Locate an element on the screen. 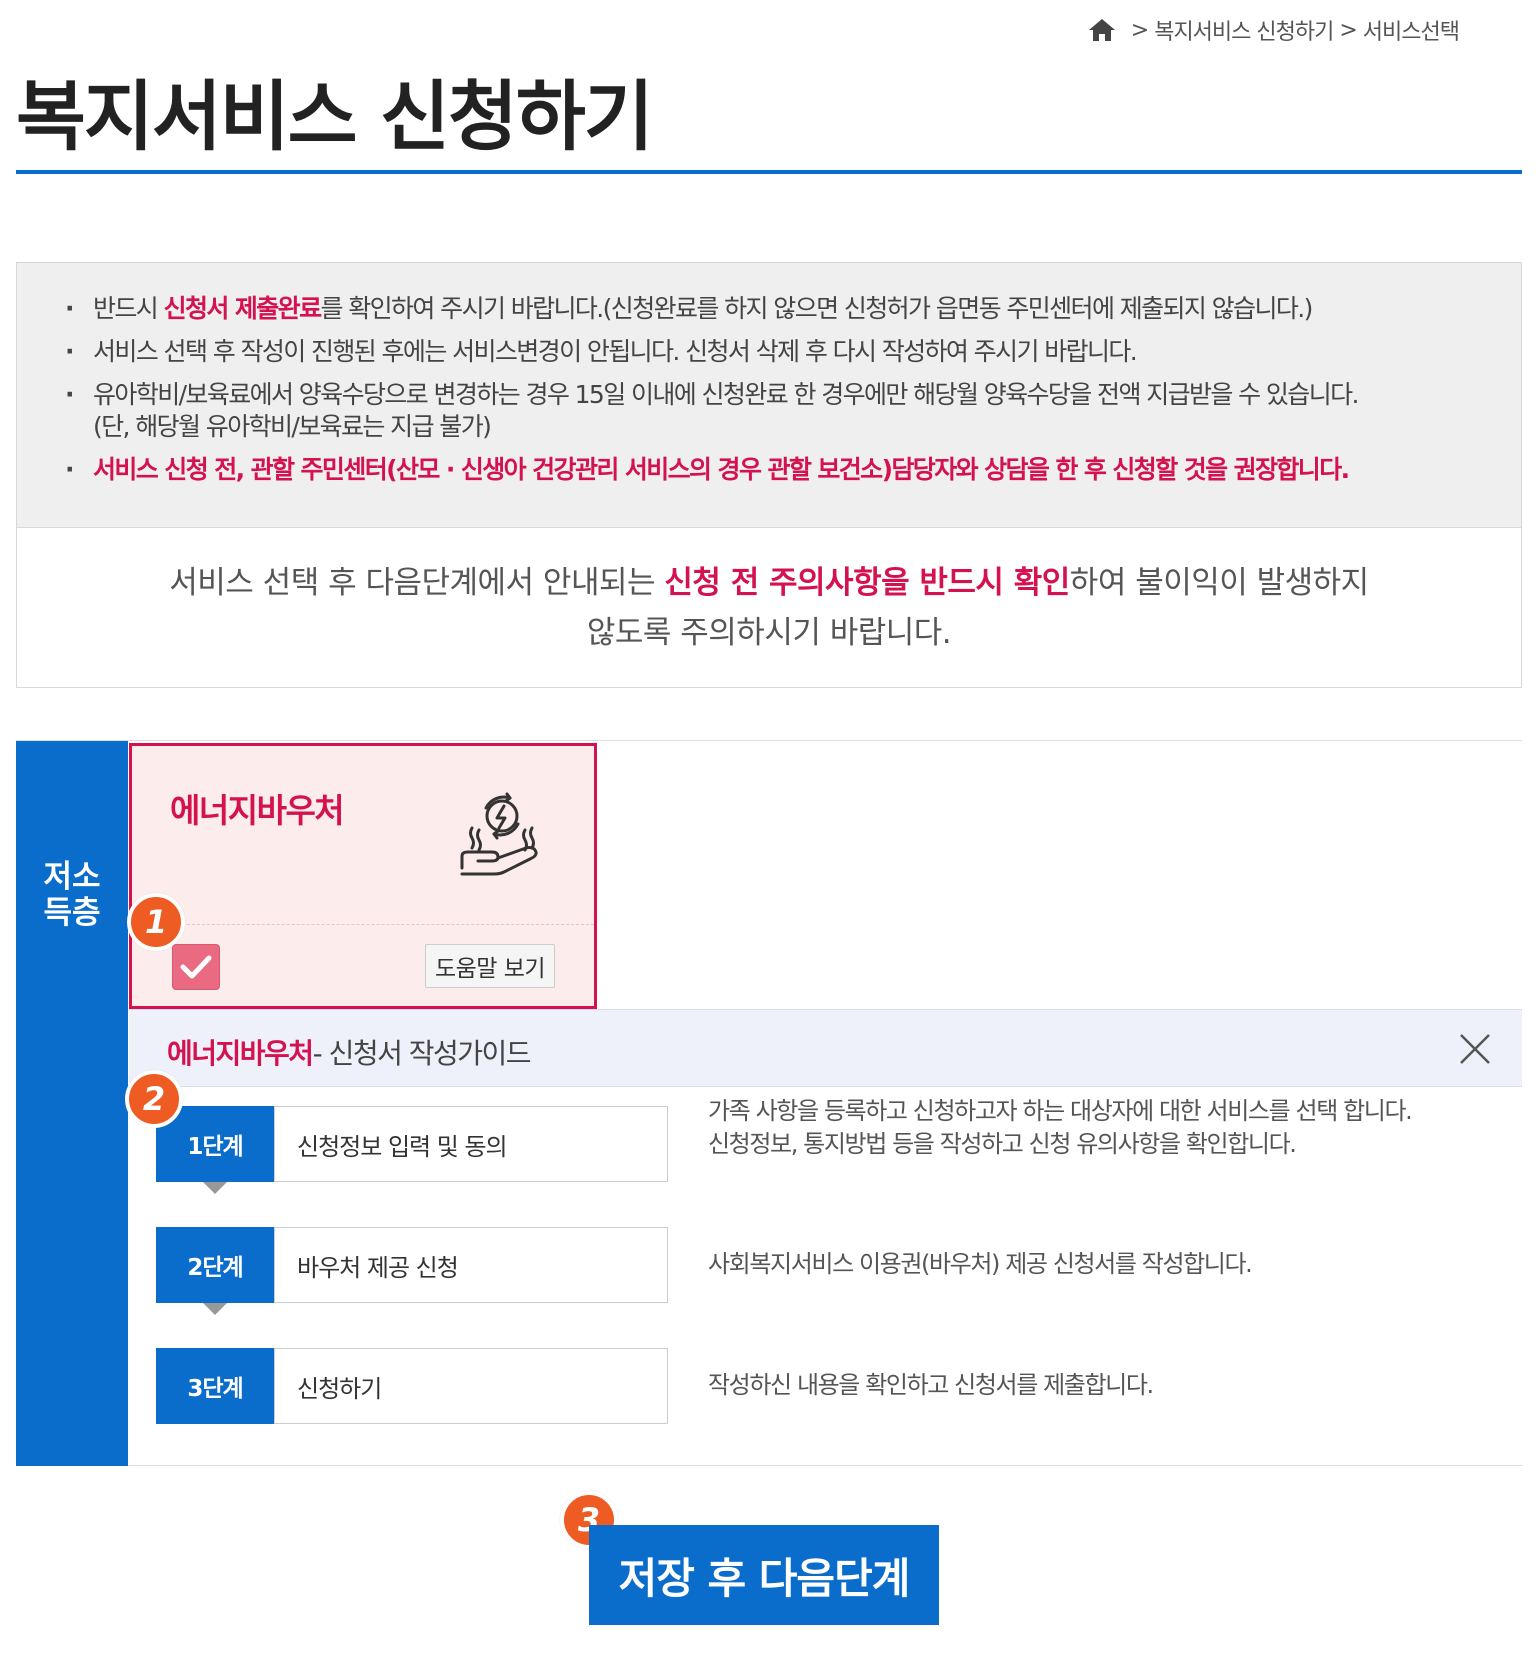  service-card-title: 에너지바우처 is located at coordinates (257, 810).